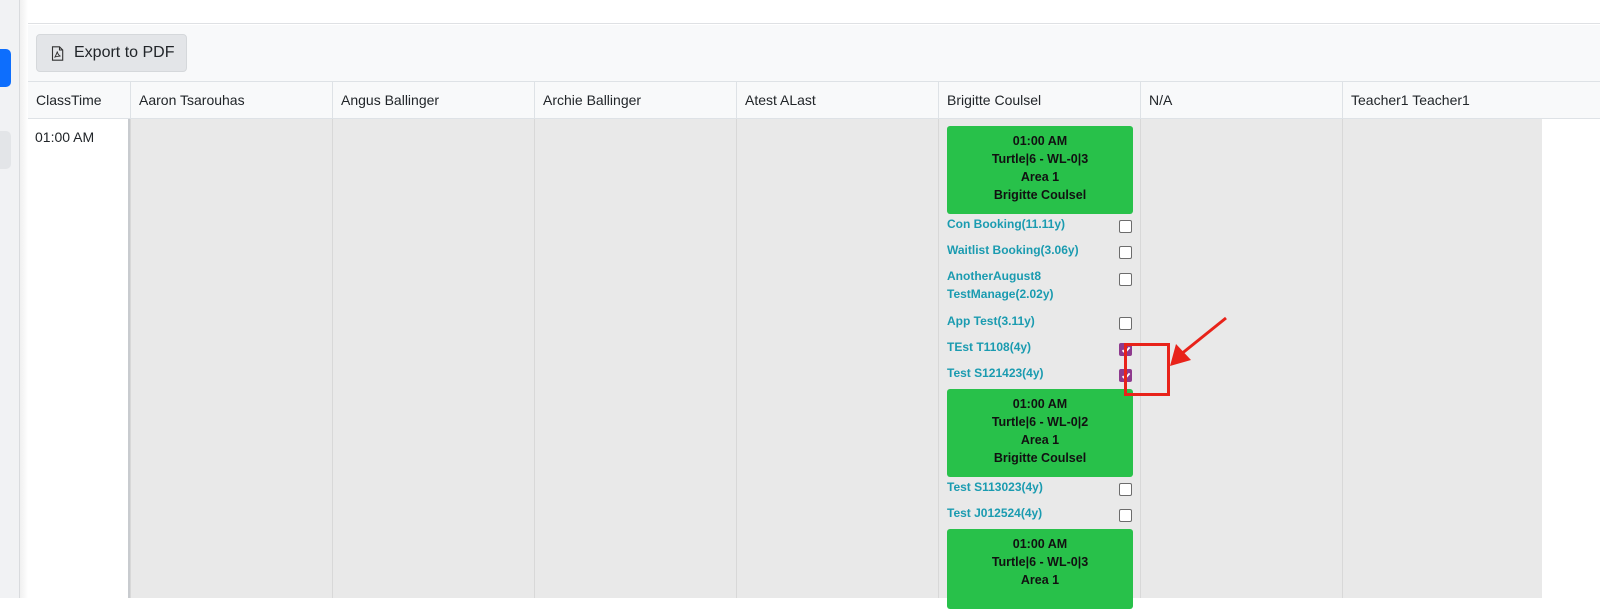  I want to click on student-link: Waitlist Booking(3.06y), so click(1036, 250).